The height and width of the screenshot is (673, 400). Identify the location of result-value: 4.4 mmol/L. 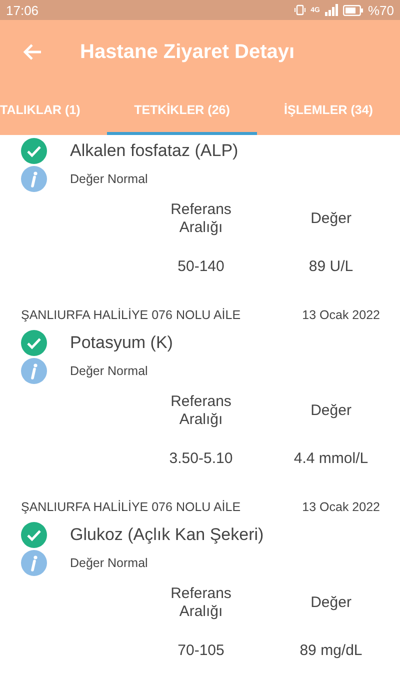
(331, 458).